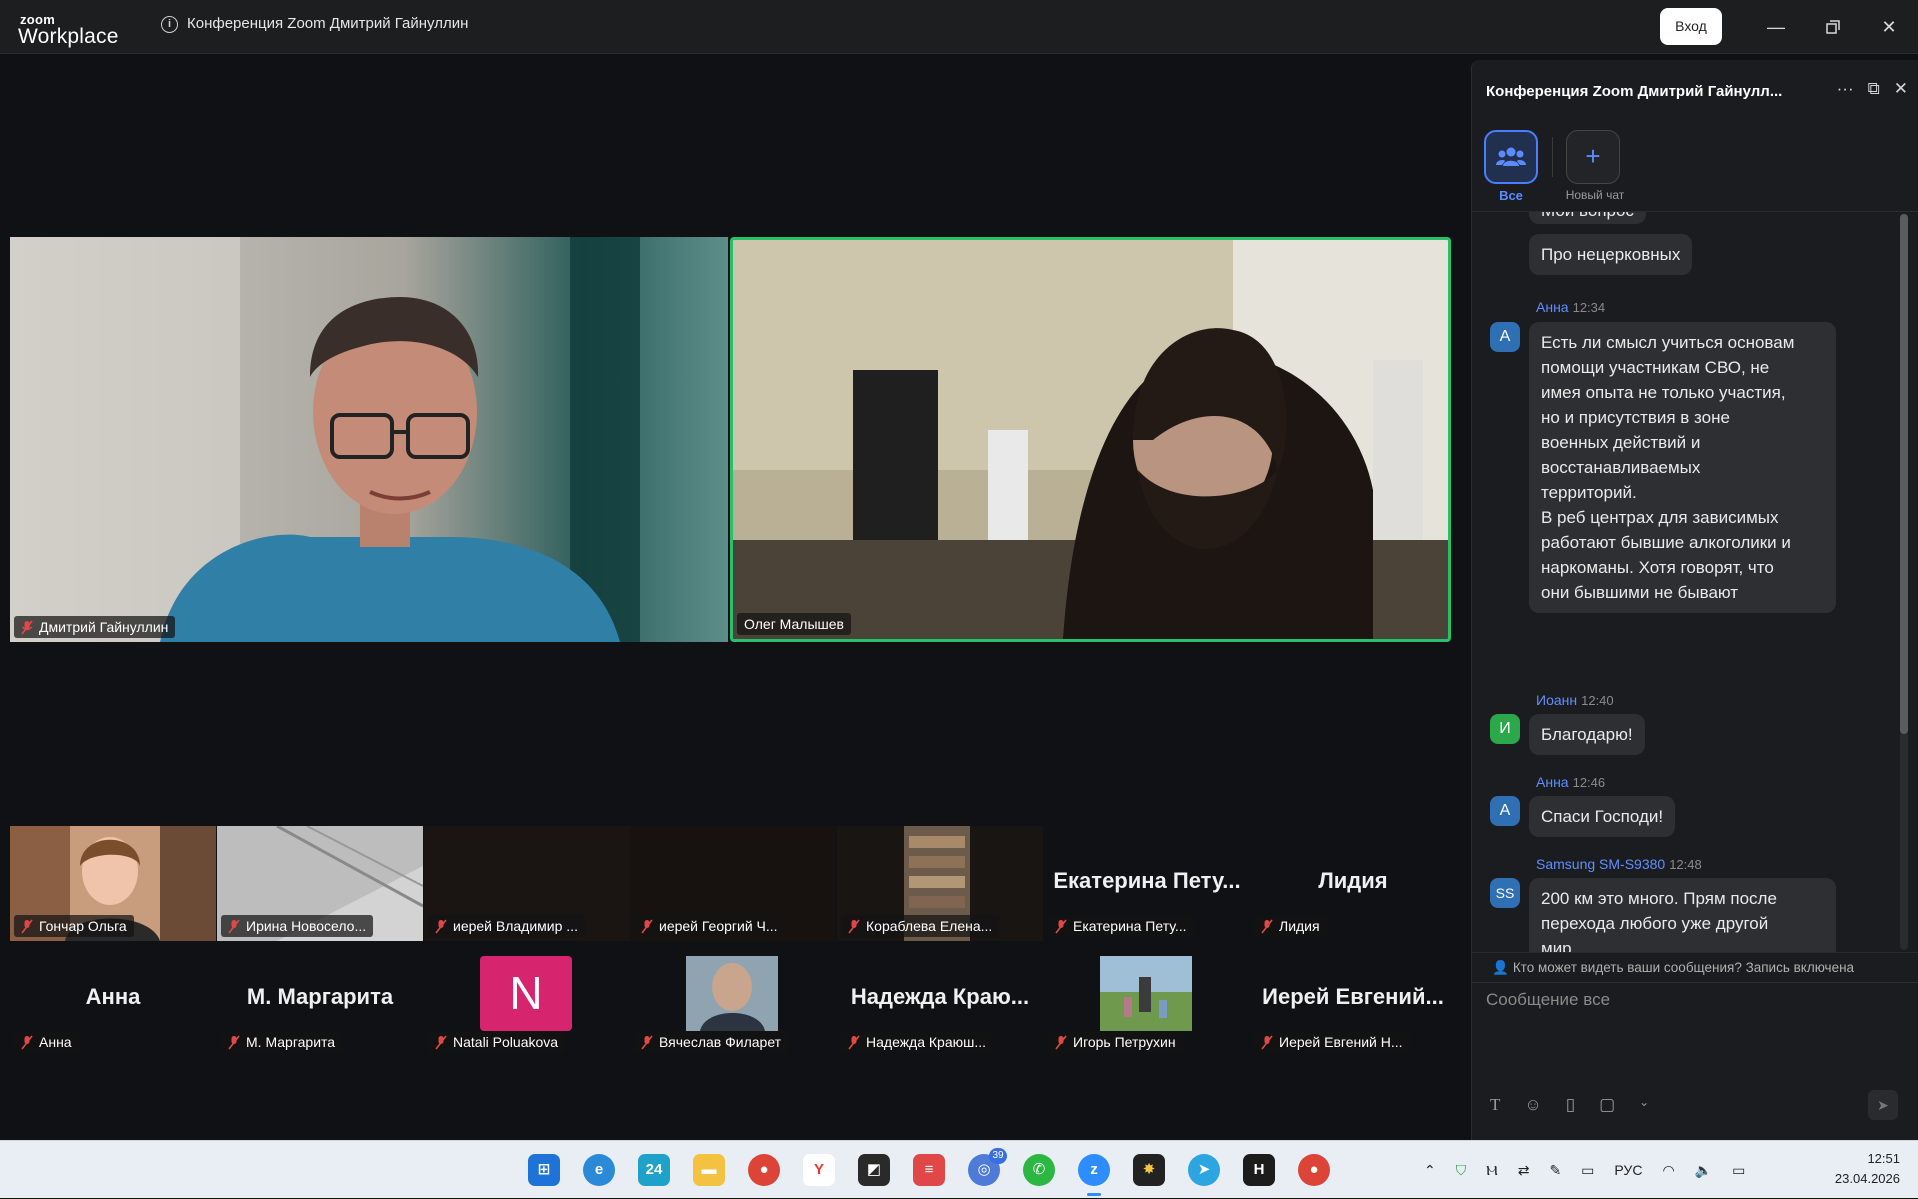 The width and height of the screenshot is (1918, 1199). I want to click on input-language: РУС, so click(1628, 1170).